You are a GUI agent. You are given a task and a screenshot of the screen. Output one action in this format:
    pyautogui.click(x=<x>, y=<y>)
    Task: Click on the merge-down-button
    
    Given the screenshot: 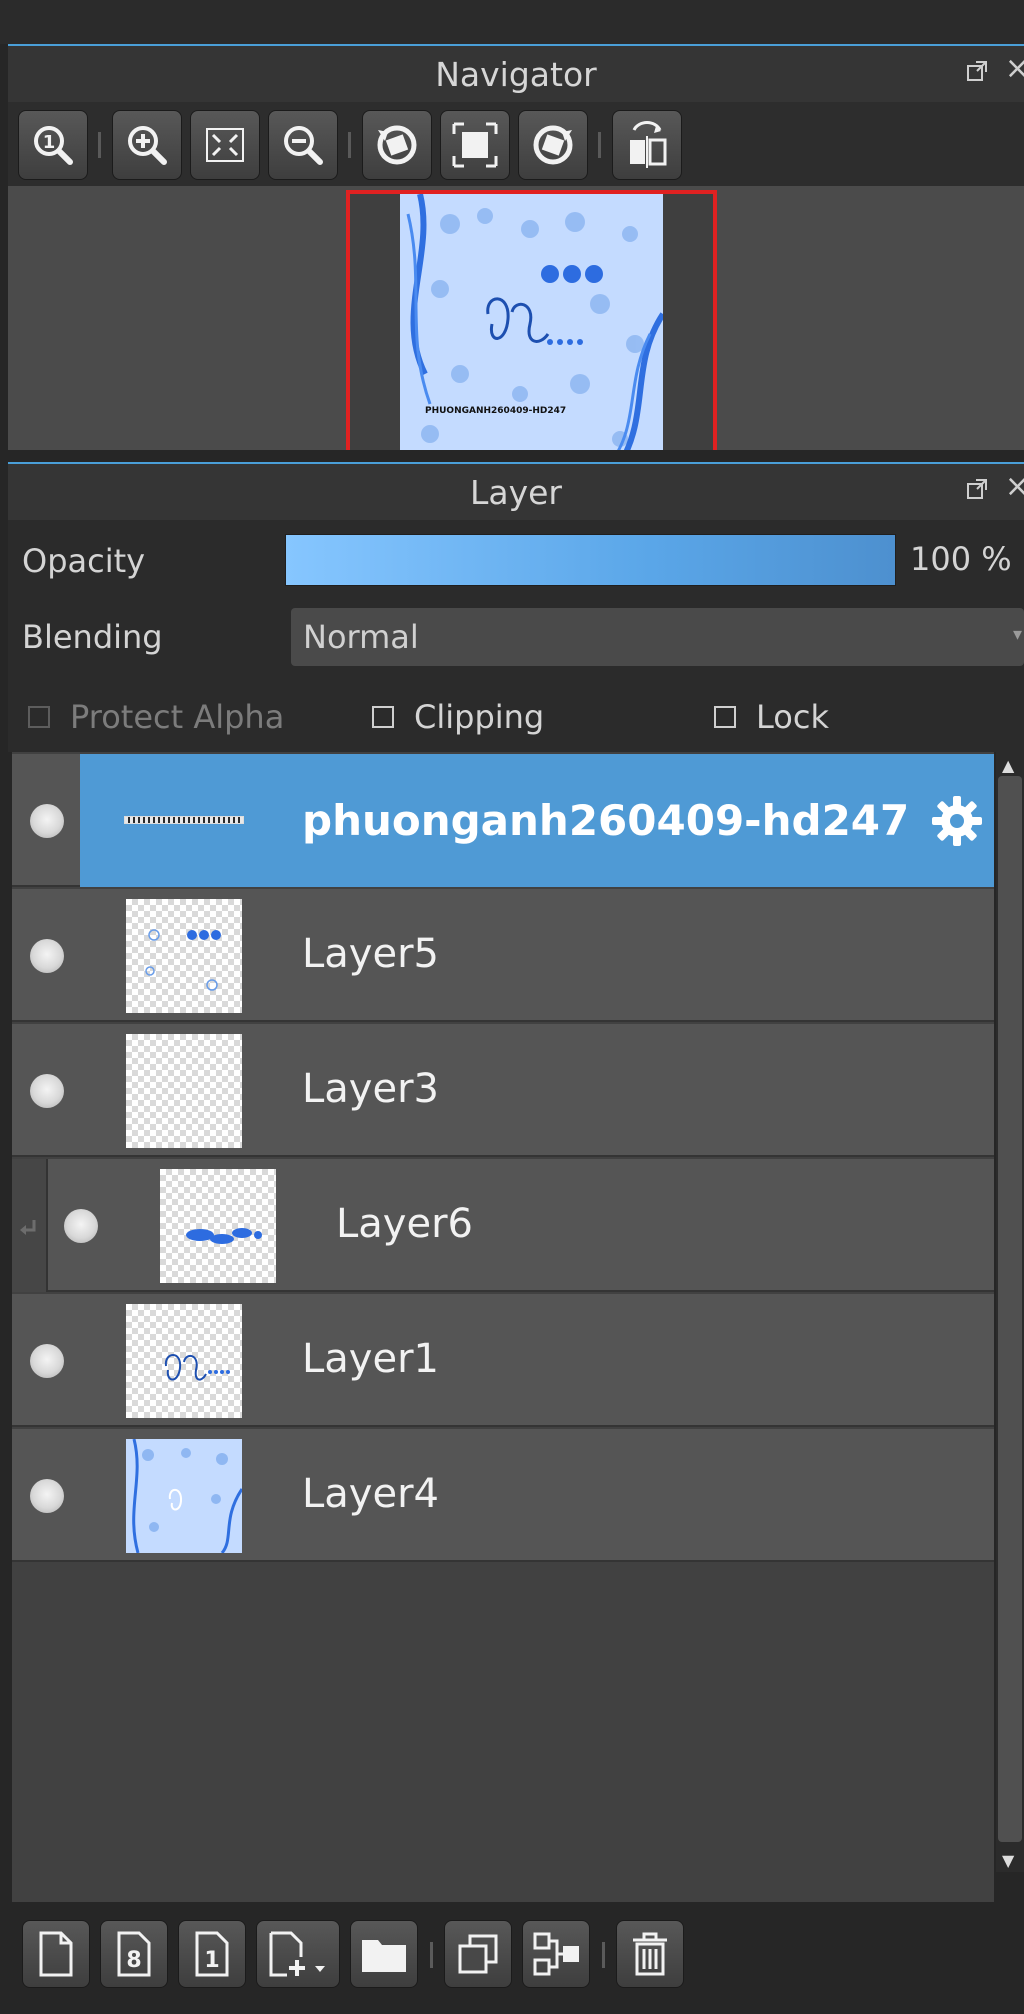 What is the action you would take?
    pyautogui.click(x=556, y=1954)
    